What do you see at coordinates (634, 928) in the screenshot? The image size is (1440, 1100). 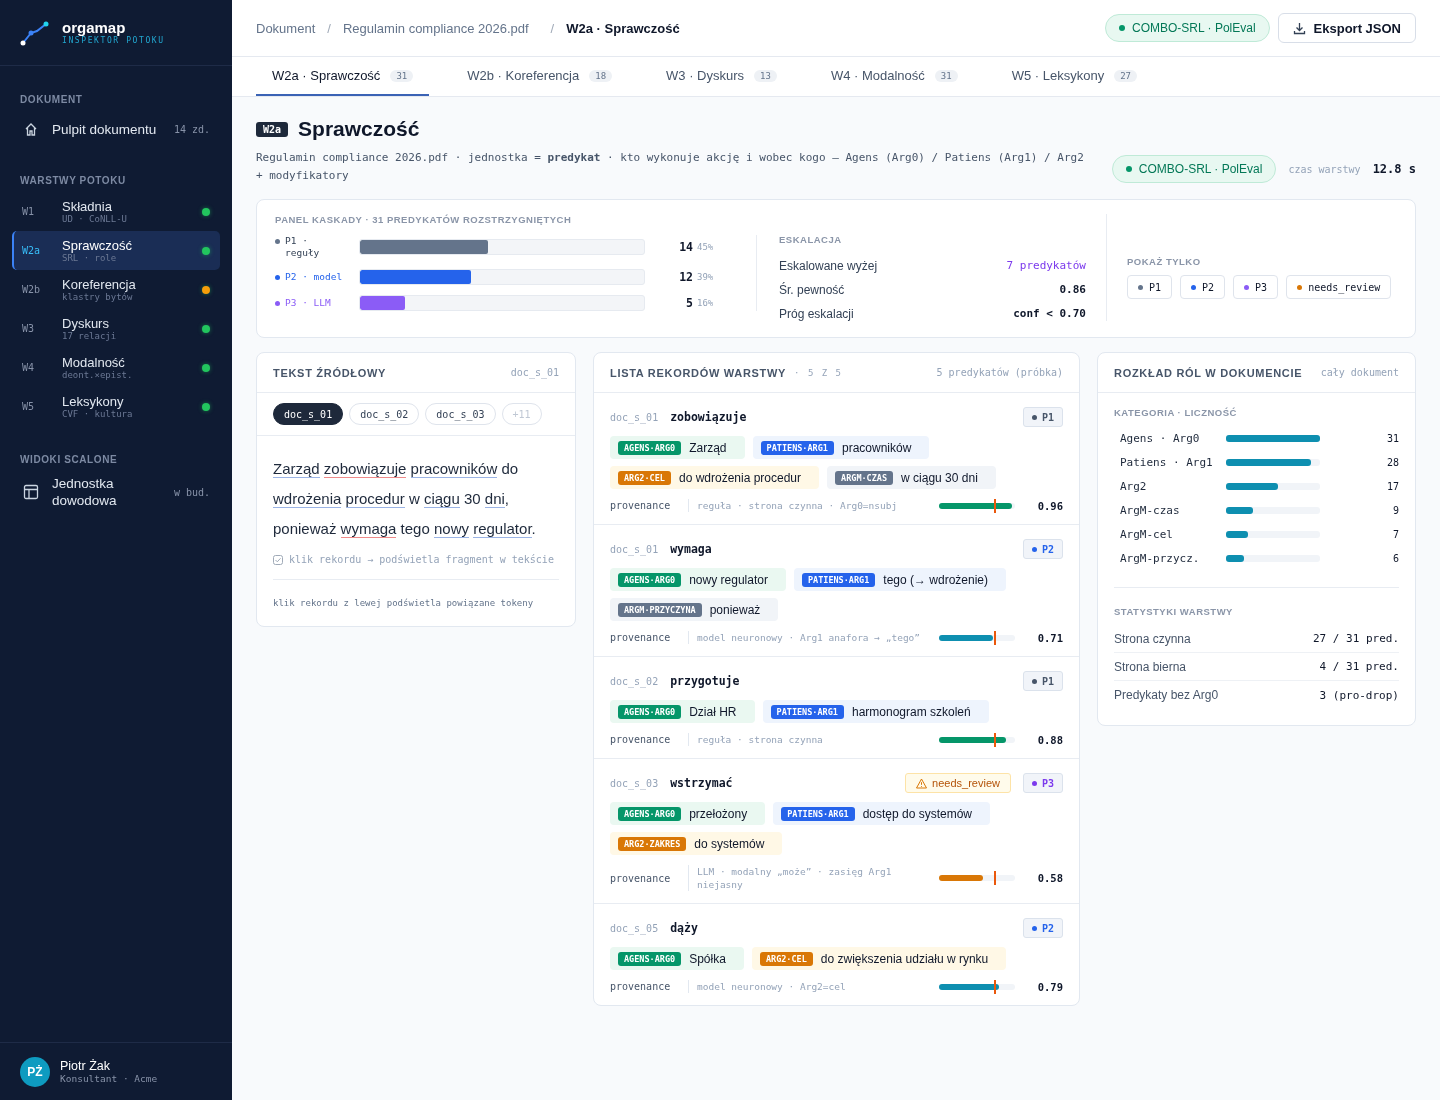 I see `record-doc-id: doc_s_05` at bounding box center [634, 928].